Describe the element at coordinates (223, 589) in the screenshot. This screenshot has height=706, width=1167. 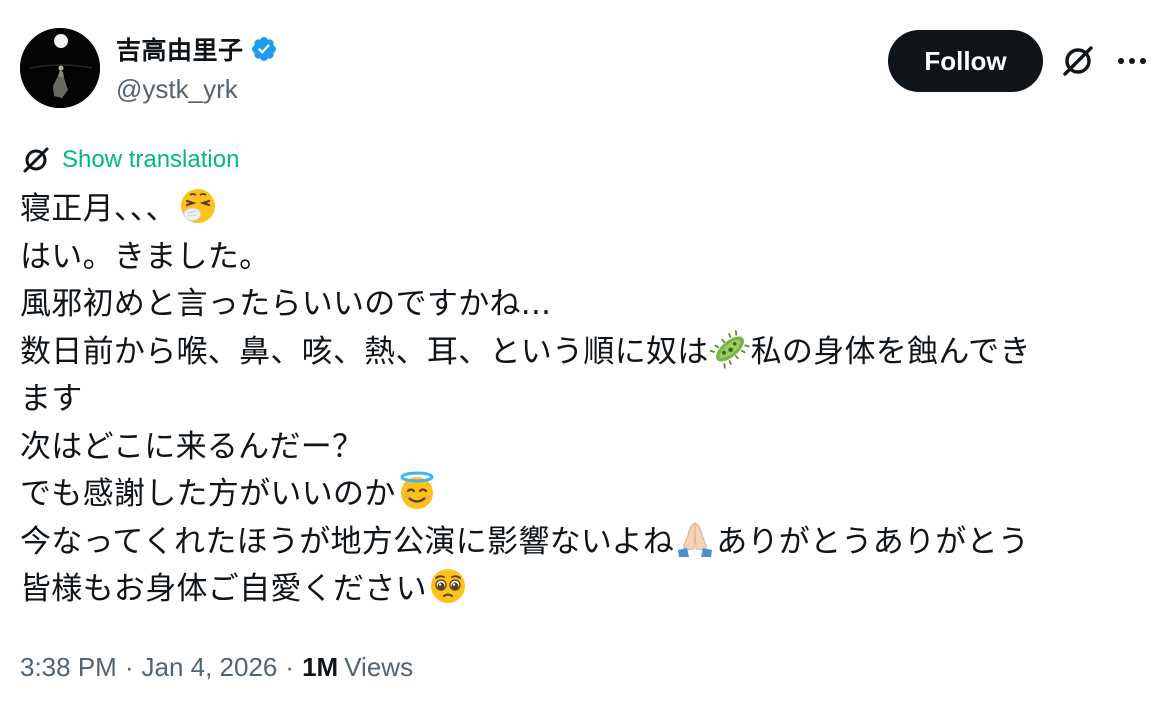
I see `tweet-line-text: 皆様もお身体ご自愛ください` at that location.